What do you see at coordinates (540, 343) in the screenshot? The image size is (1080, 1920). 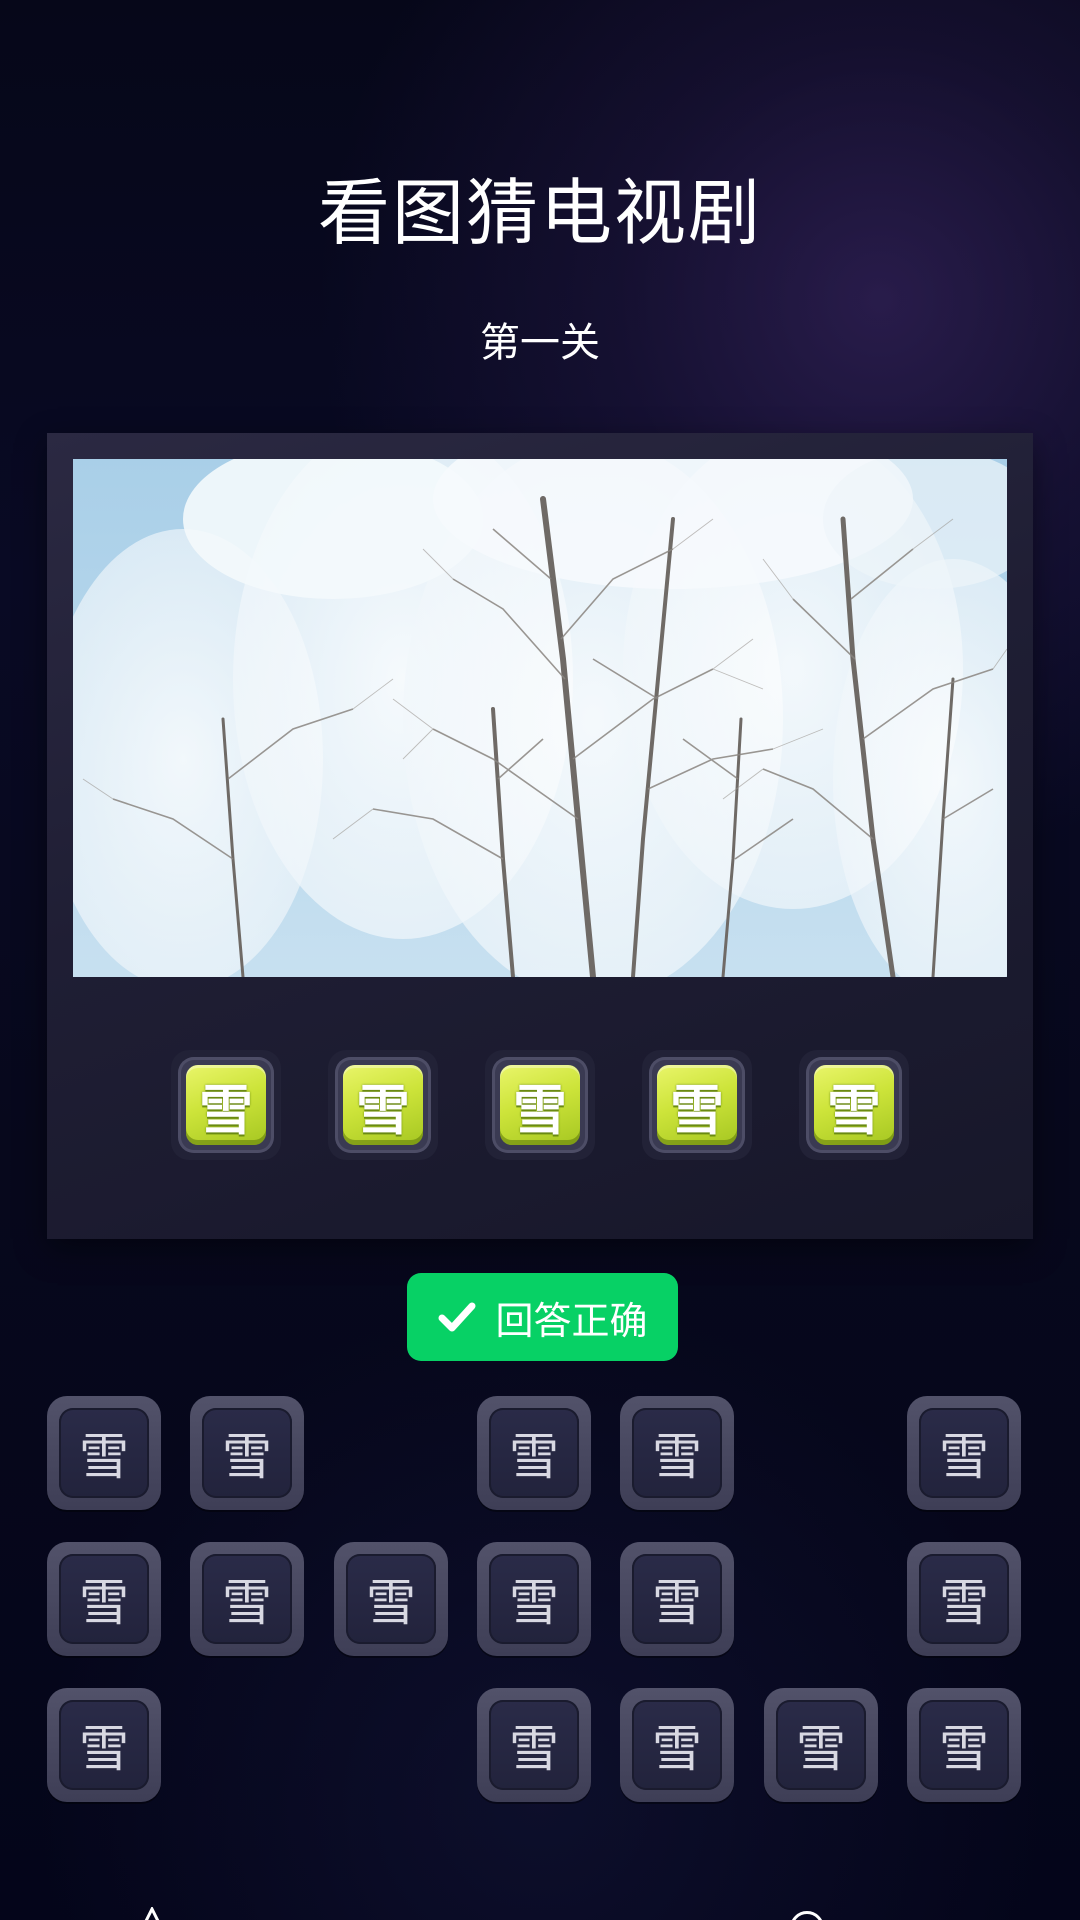 I see `level-label: 第一关` at bounding box center [540, 343].